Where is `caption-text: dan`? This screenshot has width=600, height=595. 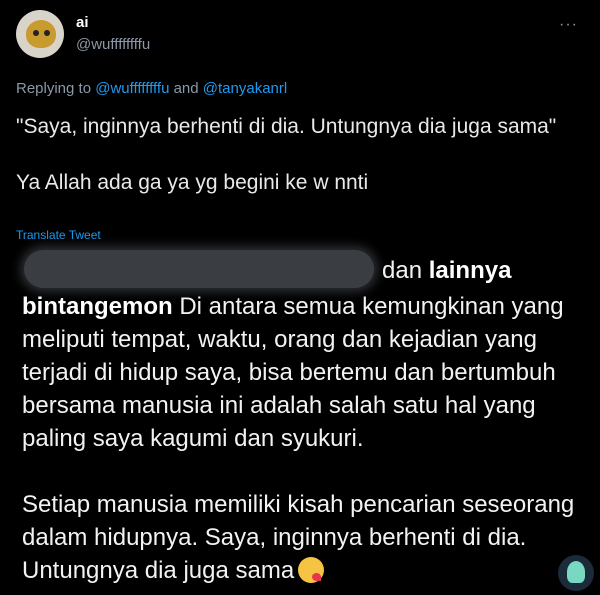 caption-text: dan is located at coordinates (405, 270).